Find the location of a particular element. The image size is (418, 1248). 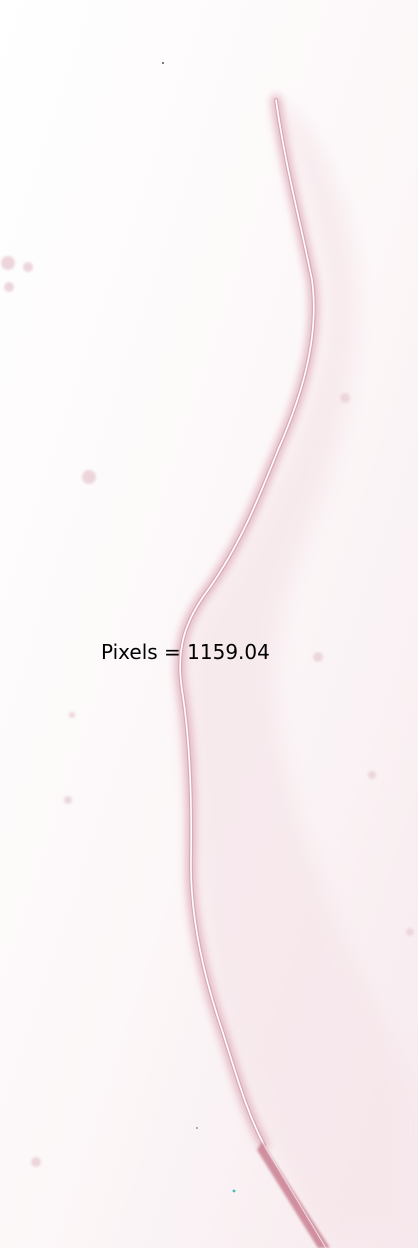

pixel-measurement-label: Pixels = 1159.04 is located at coordinates (185, 652).